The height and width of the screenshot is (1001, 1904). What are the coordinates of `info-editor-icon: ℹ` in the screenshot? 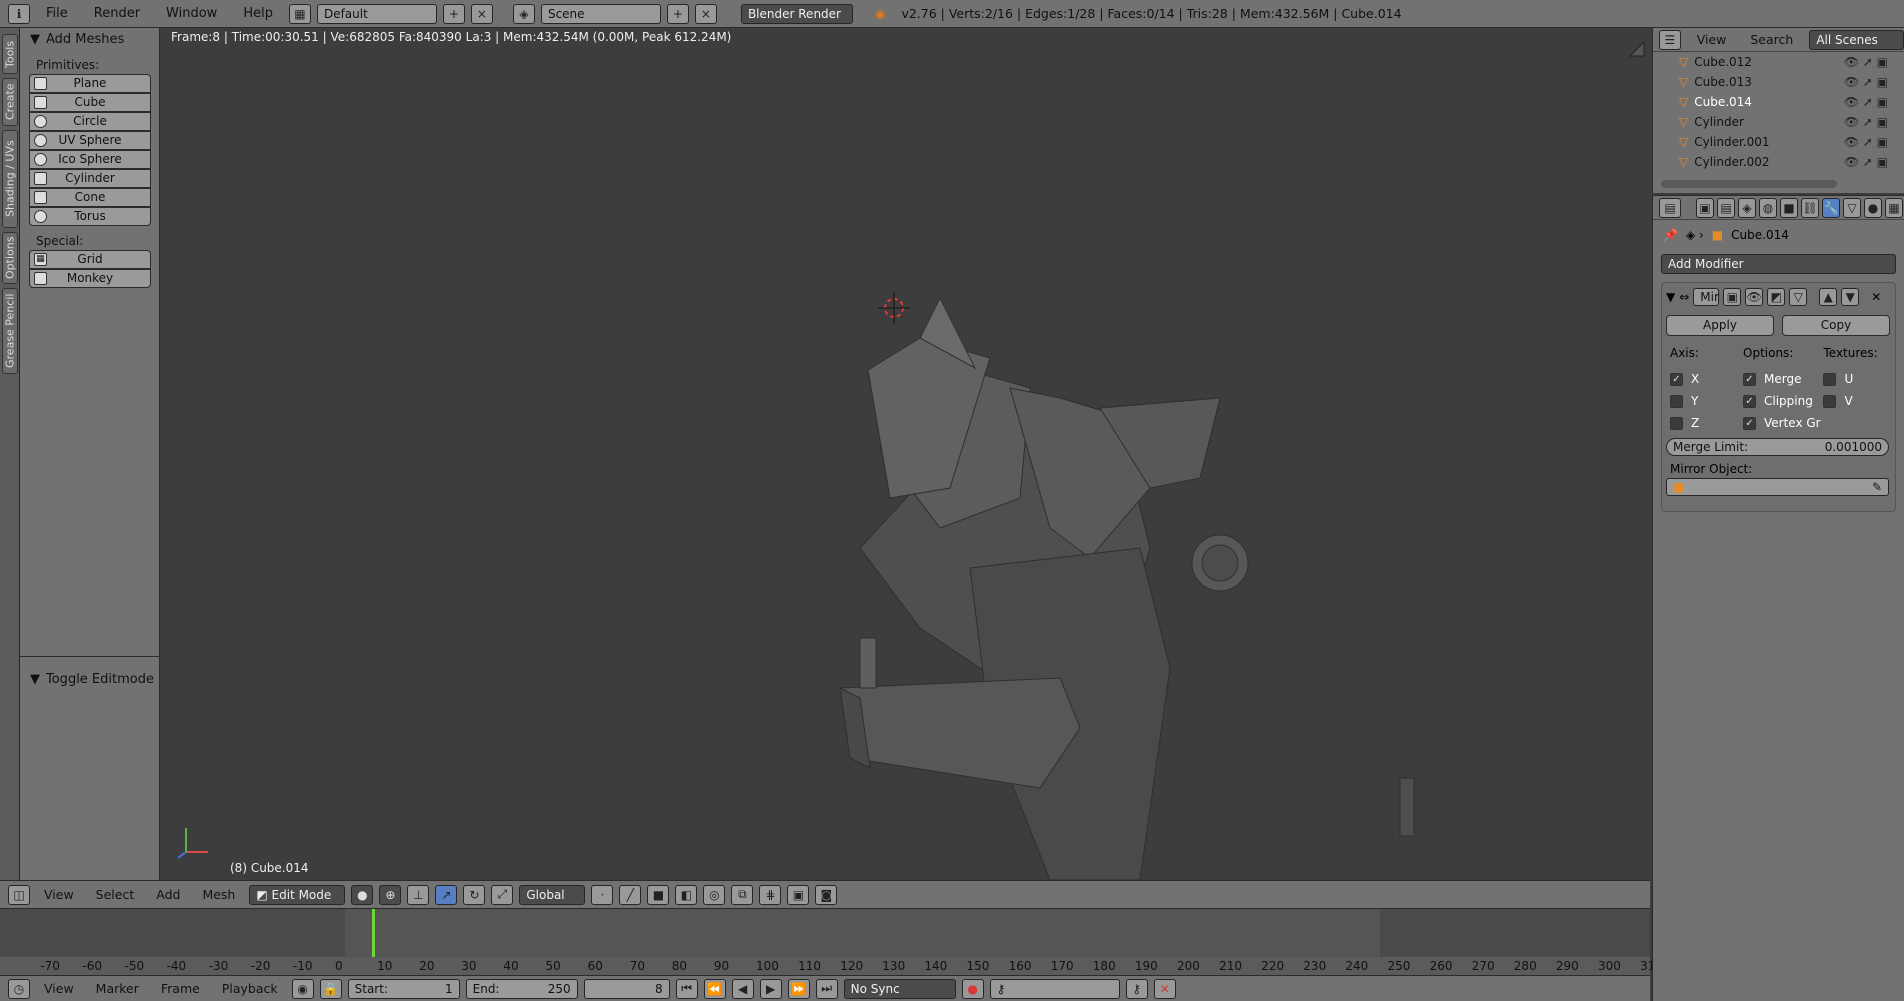 It's located at (19, 13).